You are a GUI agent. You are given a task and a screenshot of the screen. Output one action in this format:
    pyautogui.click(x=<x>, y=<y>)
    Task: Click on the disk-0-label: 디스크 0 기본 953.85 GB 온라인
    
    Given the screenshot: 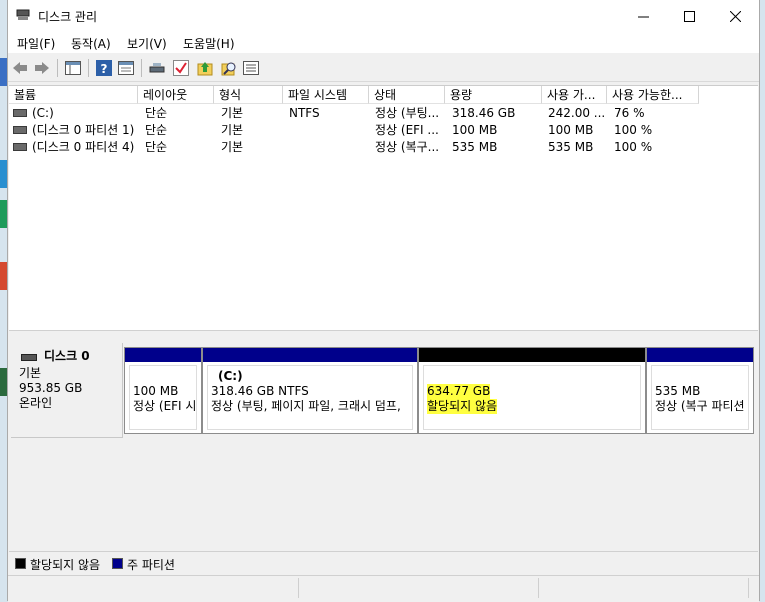 What is the action you would take?
    pyautogui.click(x=67, y=390)
    